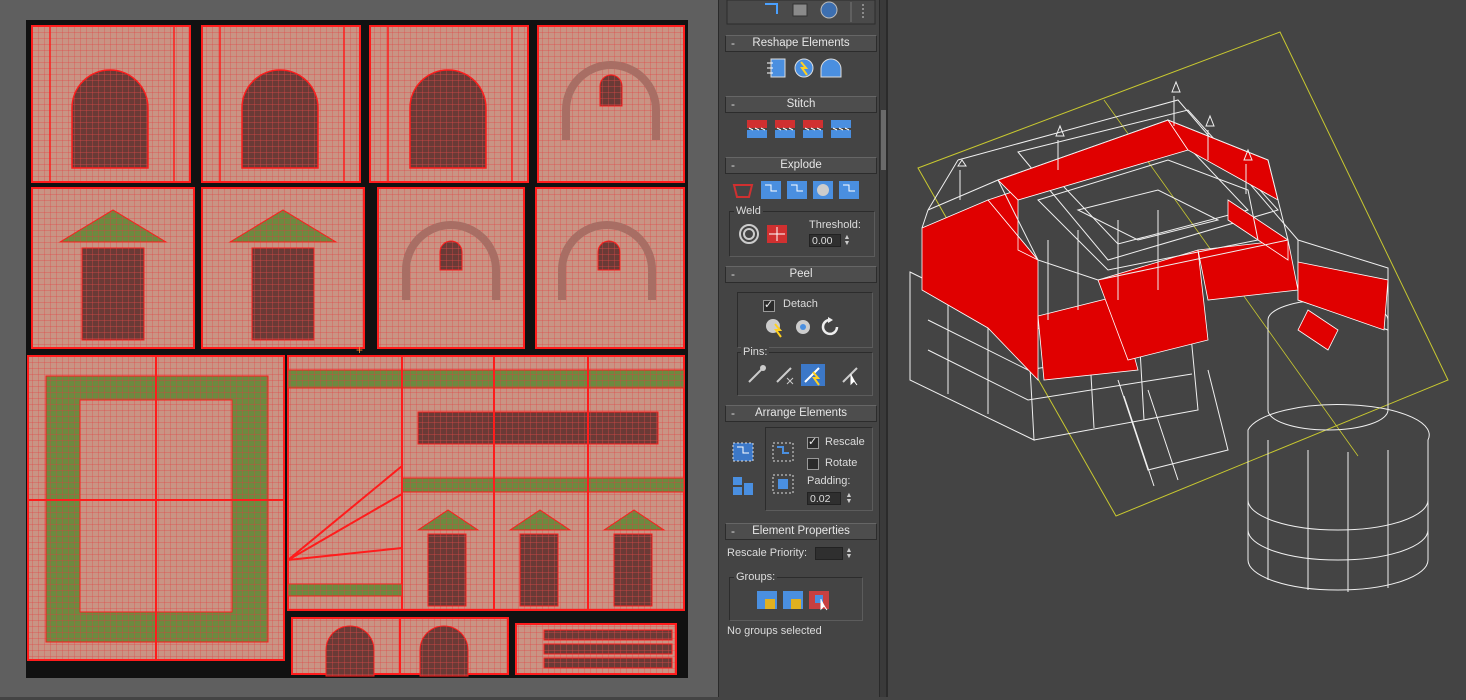  What do you see at coordinates (804, 68) in the screenshot?
I see `reshape-relax-icon` at bounding box center [804, 68].